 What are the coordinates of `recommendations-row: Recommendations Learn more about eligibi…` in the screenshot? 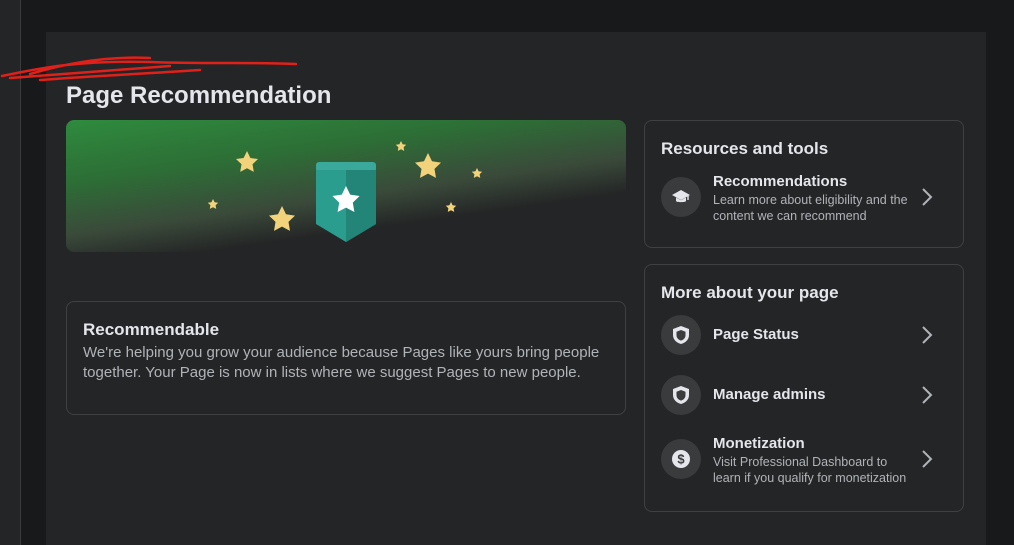 It's located at (805, 198).